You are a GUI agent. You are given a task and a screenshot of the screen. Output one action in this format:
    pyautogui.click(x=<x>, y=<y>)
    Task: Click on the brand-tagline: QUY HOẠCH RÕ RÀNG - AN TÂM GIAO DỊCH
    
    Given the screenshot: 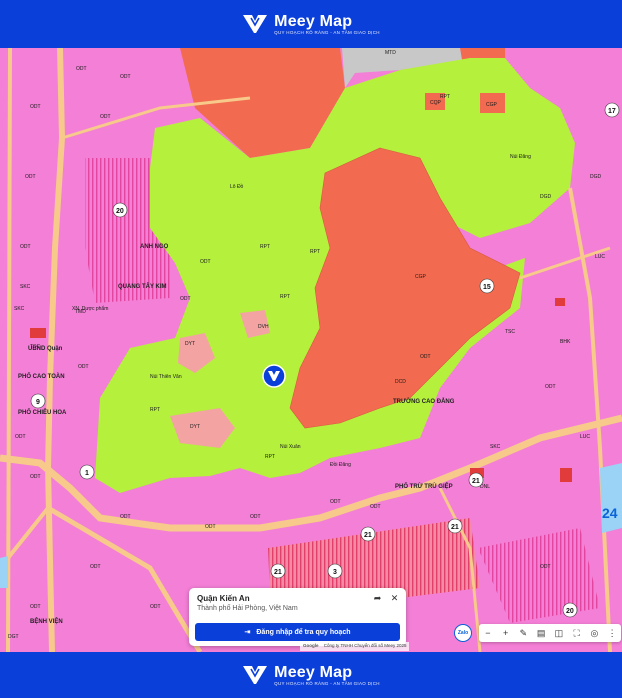 What is the action you would take?
    pyautogui.click(x=327, y=32)
    